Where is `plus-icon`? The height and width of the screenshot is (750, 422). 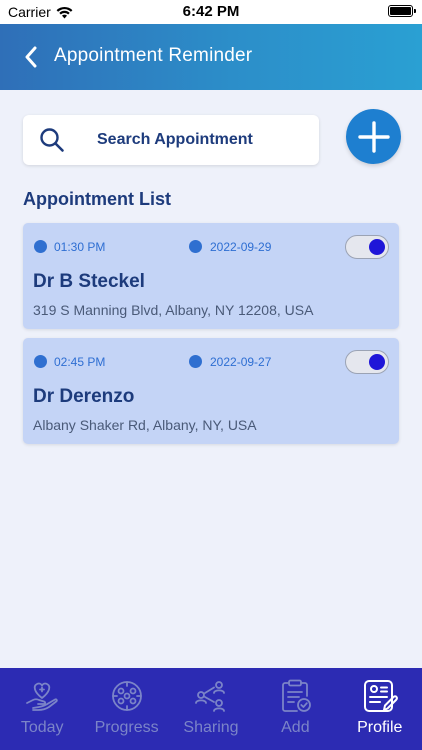
plus-icon is located at coordinates (373, 136).